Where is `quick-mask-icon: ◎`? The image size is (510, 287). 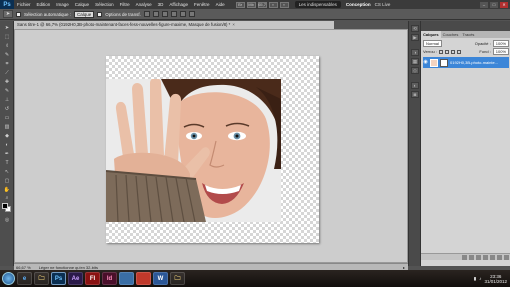
quick-mask-icon: ◎ is located at coordinates (7, 220).